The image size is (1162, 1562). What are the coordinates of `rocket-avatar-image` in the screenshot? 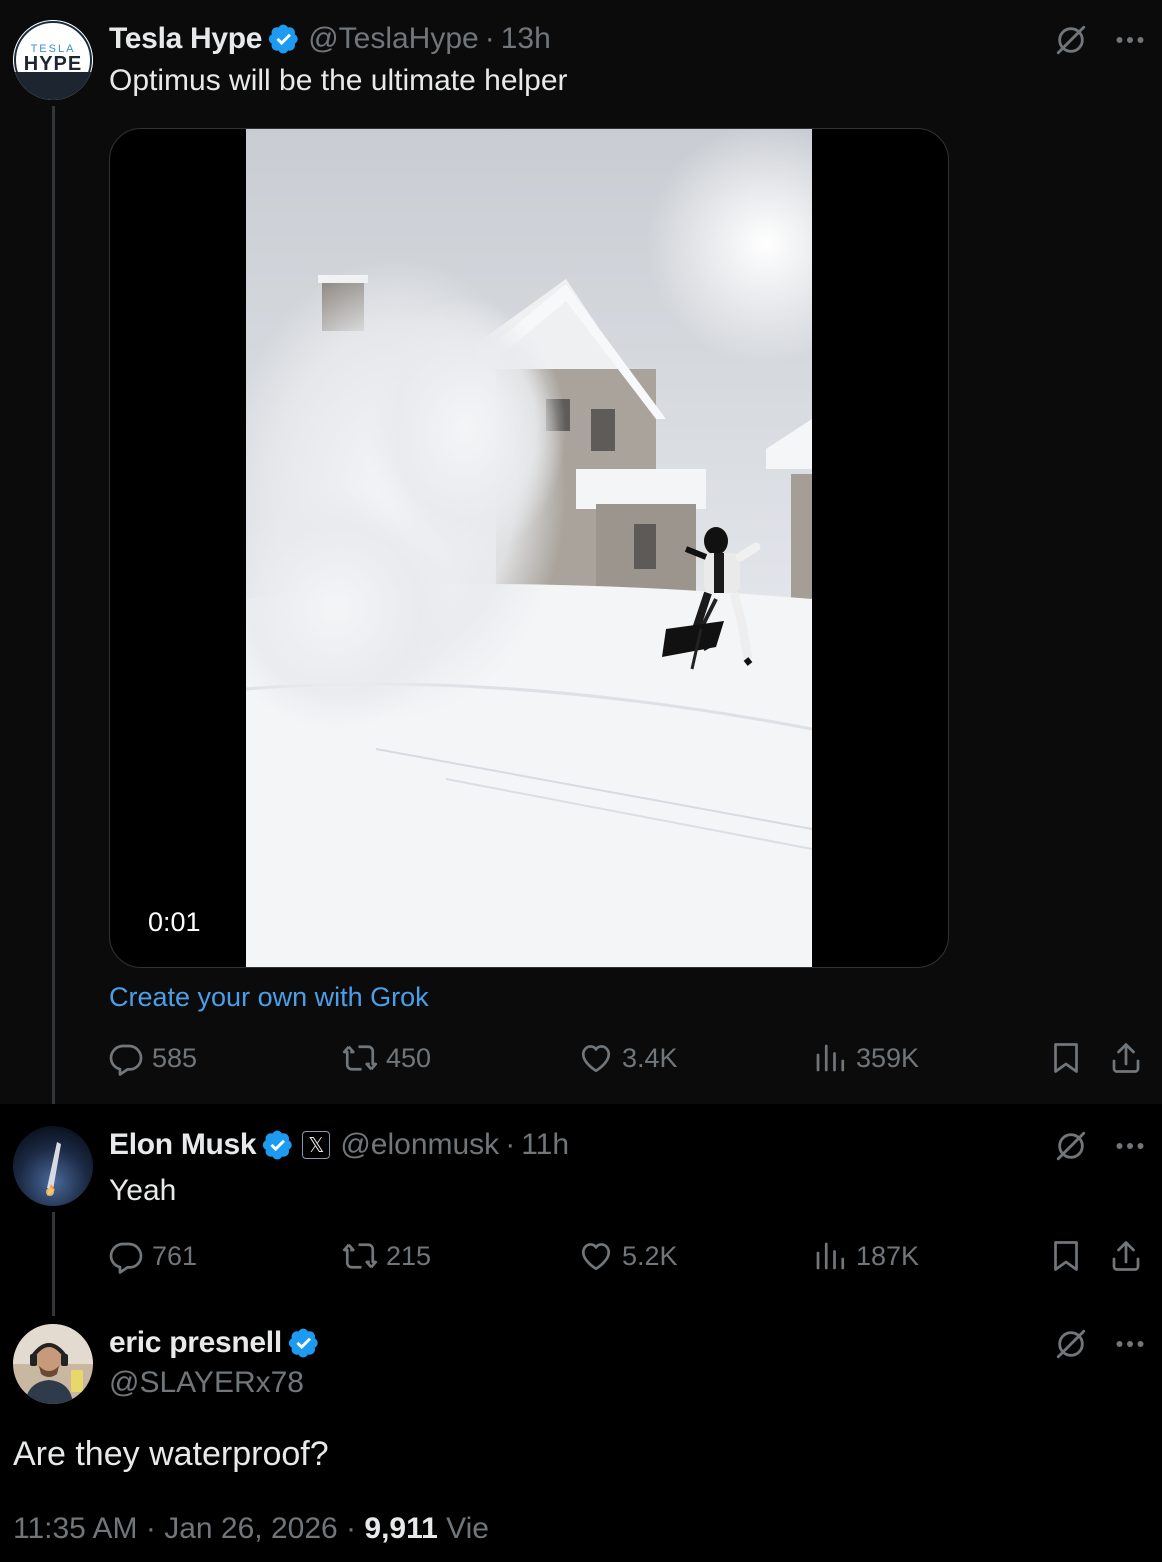 It's located at (53, 1166).